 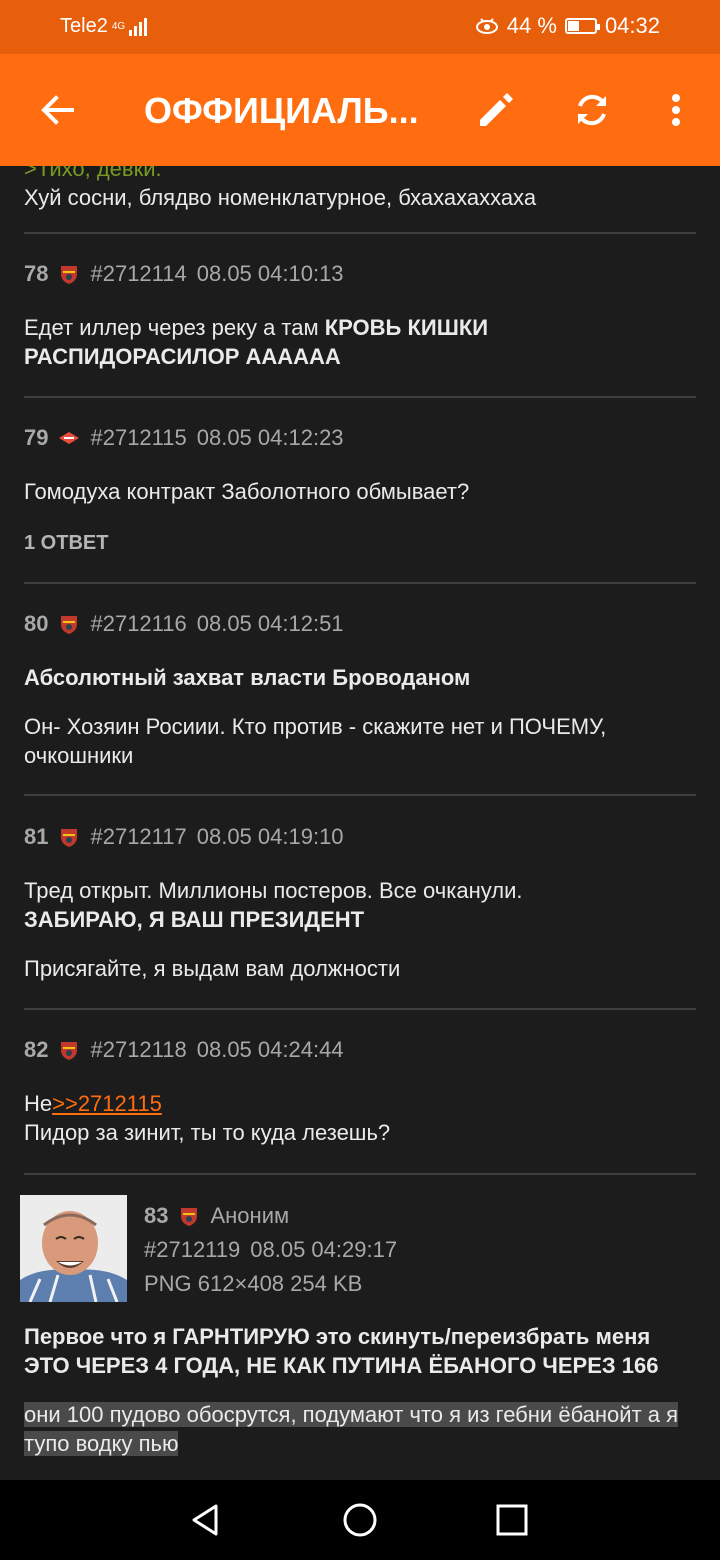 I want to click on post-id: #2712115, so click(x=138, y=438).